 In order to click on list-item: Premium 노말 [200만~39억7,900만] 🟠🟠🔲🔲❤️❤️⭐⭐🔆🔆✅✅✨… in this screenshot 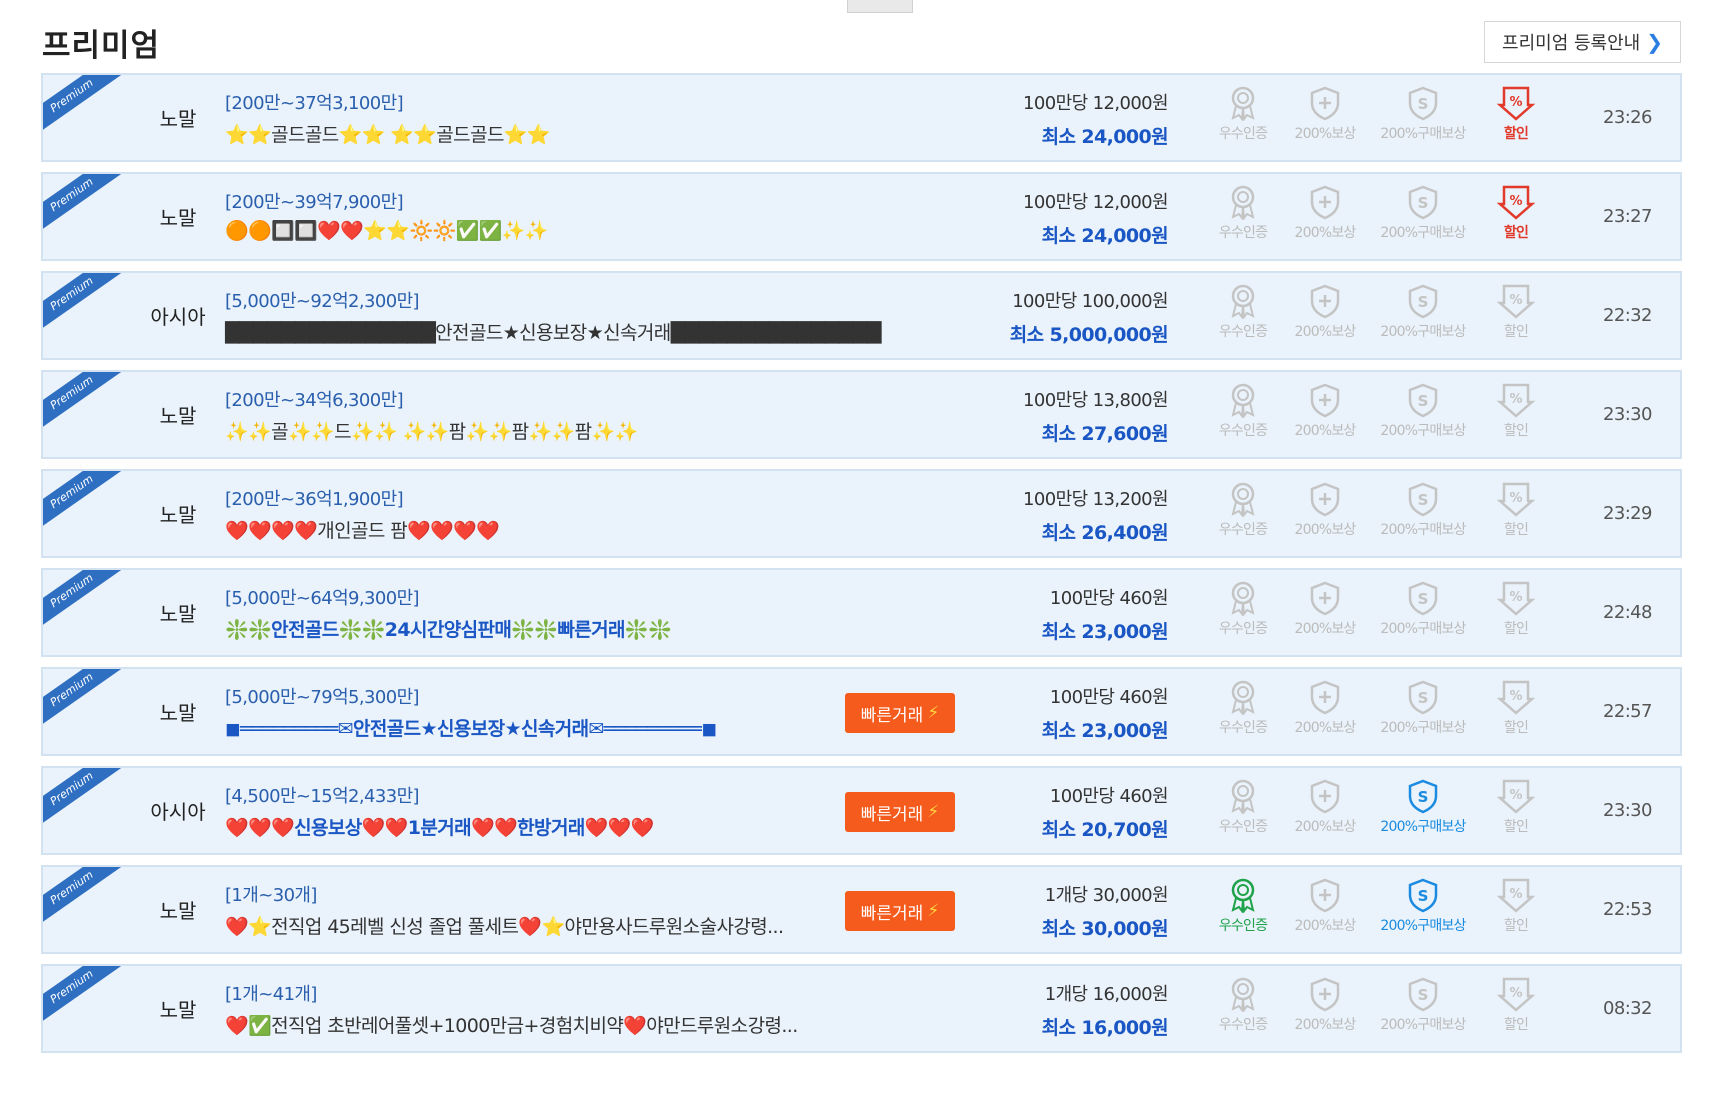, I will do `click(861, 216)`.